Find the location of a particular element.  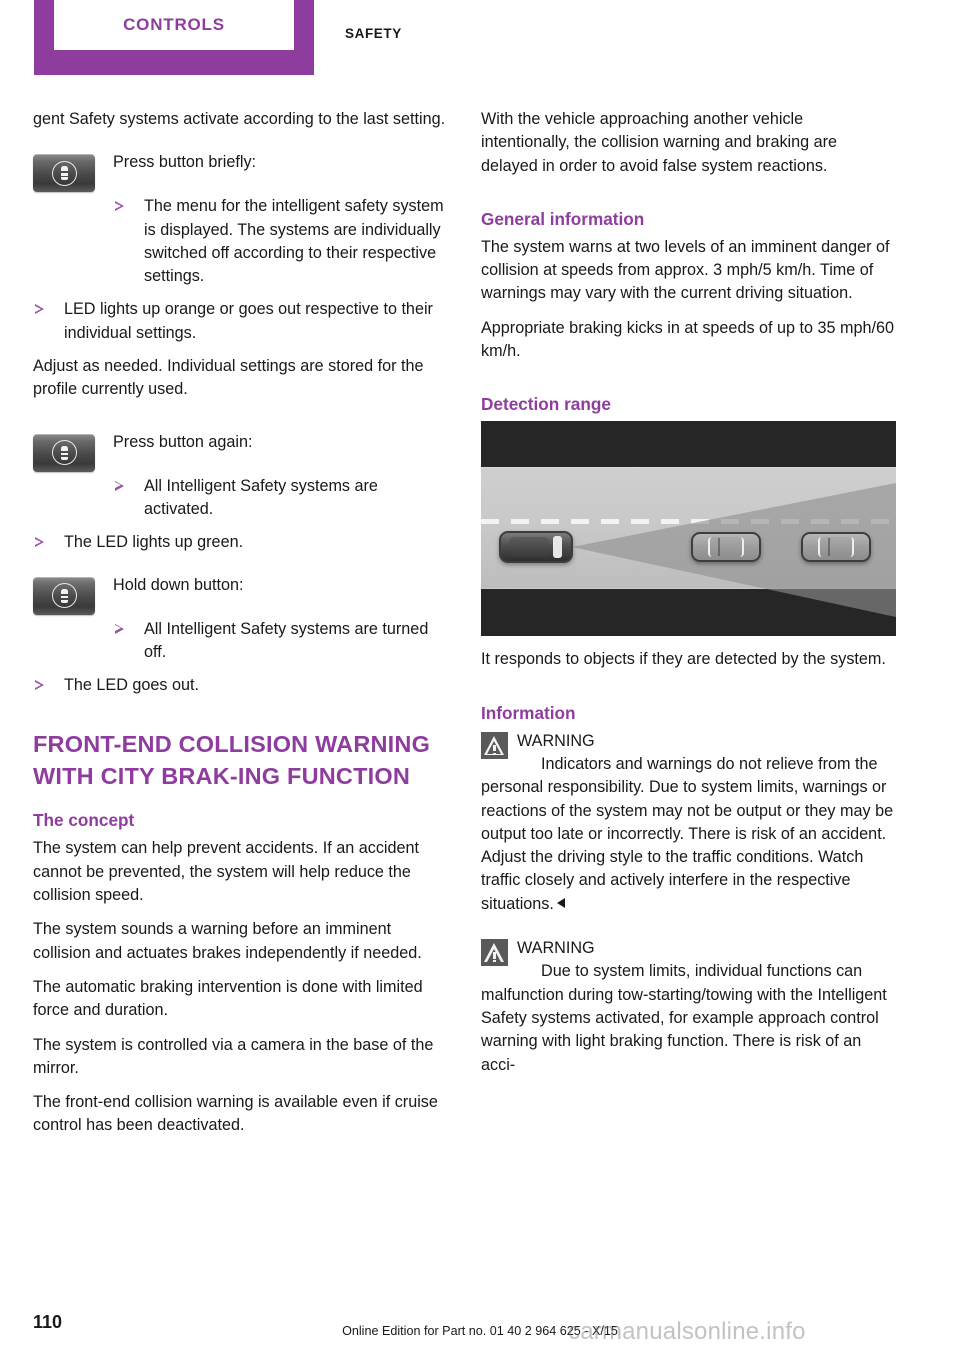

page-header: CONTROLS SAFETY is located at coordinates (480, 45).